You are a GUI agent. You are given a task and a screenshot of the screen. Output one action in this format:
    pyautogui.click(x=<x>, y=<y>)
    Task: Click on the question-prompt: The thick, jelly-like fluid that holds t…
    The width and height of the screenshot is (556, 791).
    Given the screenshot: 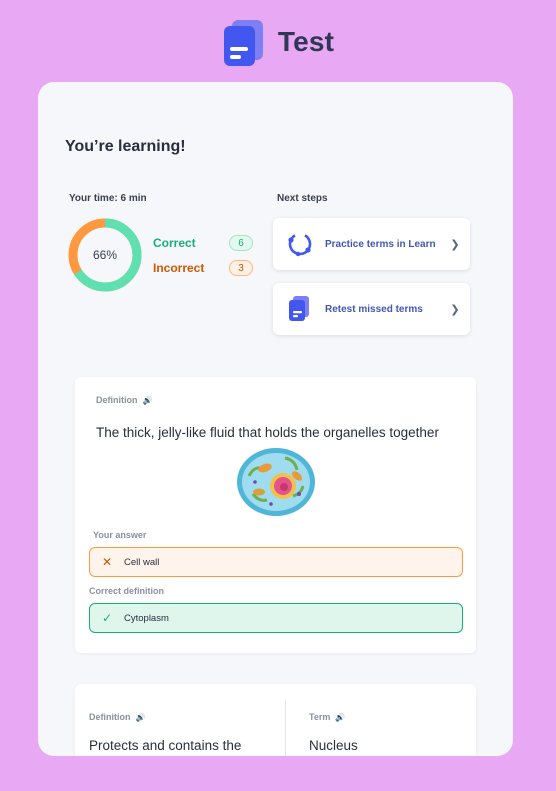 What is the action you would take?
    pyautogui.click(x=267, y=432)
    